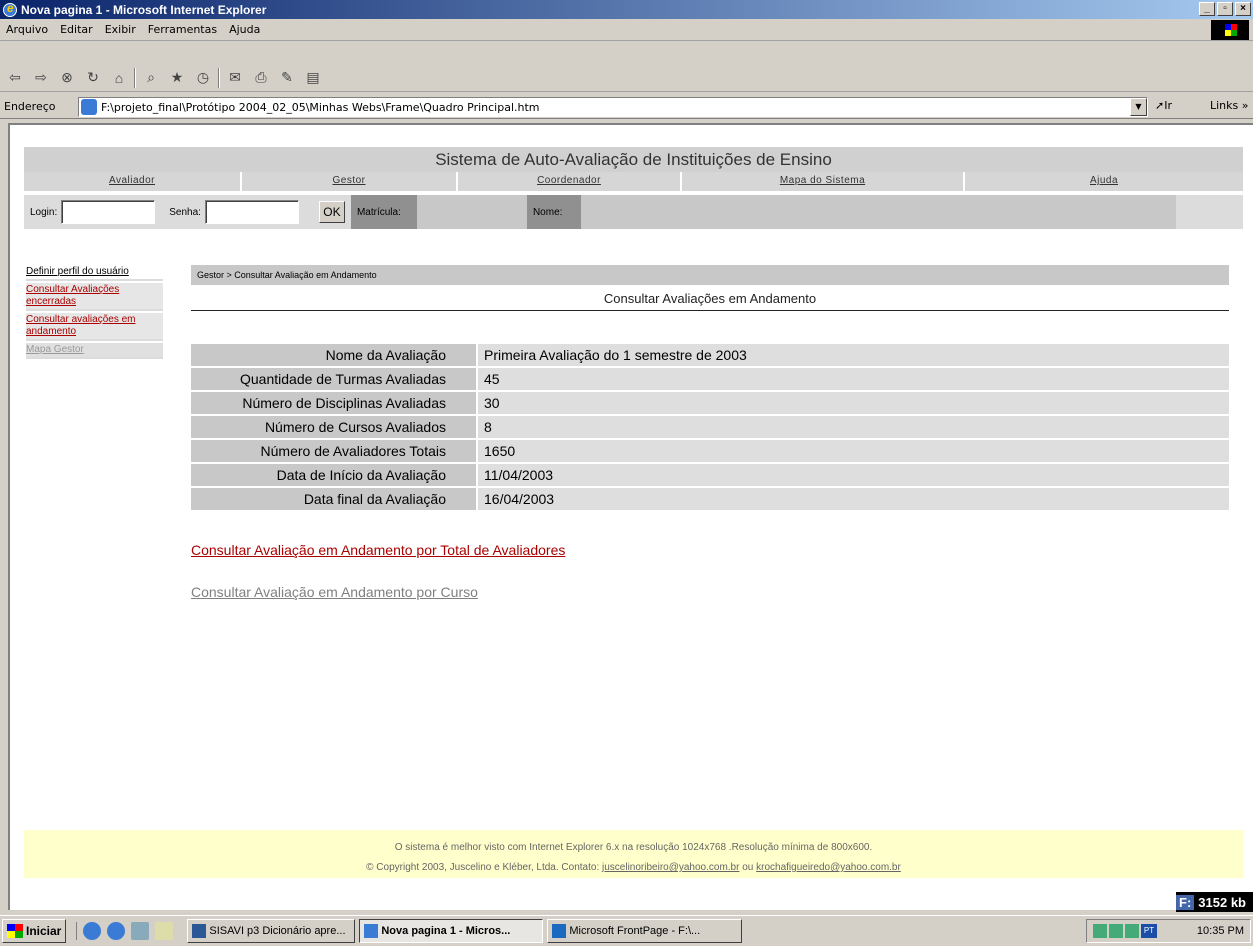 This screenshot has width=1253, height=946. Describe the element at coordinates (822, 181) in the screenshot. I see `nav-mapa-do-sistema: Mapa do Sistema` at that location.